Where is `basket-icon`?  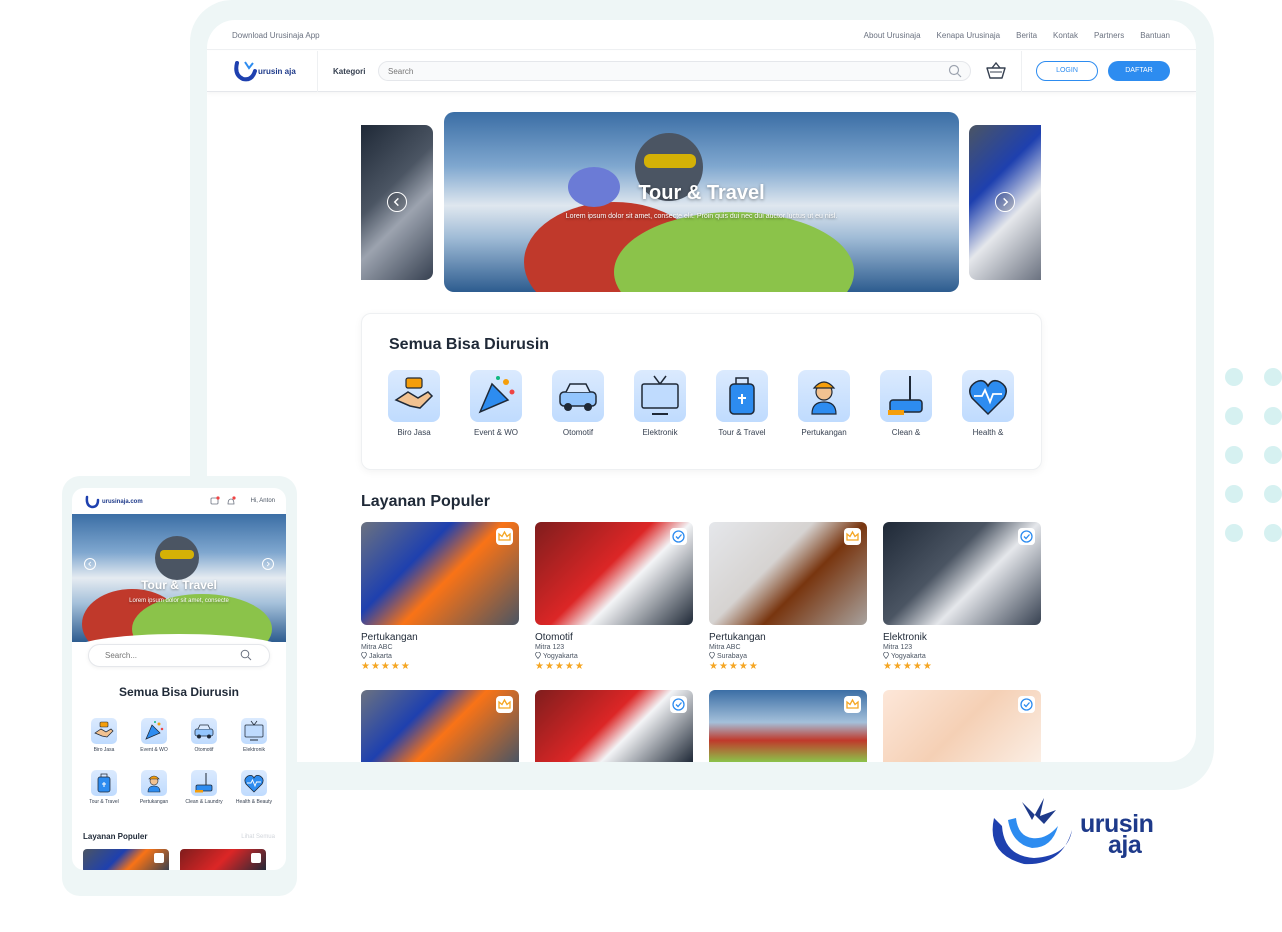 basket-icon is located at coordinates (996, 71).